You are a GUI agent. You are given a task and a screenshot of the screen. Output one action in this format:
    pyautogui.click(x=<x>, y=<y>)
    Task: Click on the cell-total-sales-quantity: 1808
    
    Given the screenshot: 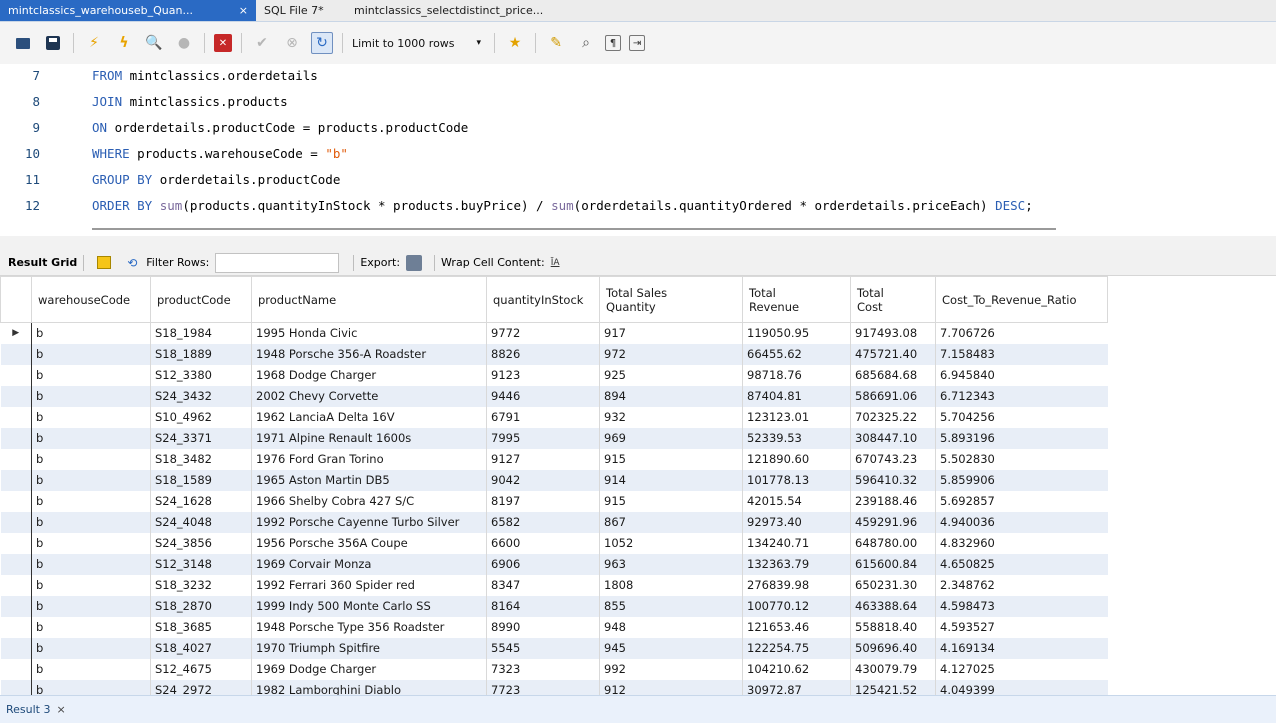 What is the action you would take?
    pyautogui.click(x=671, y=585)
    